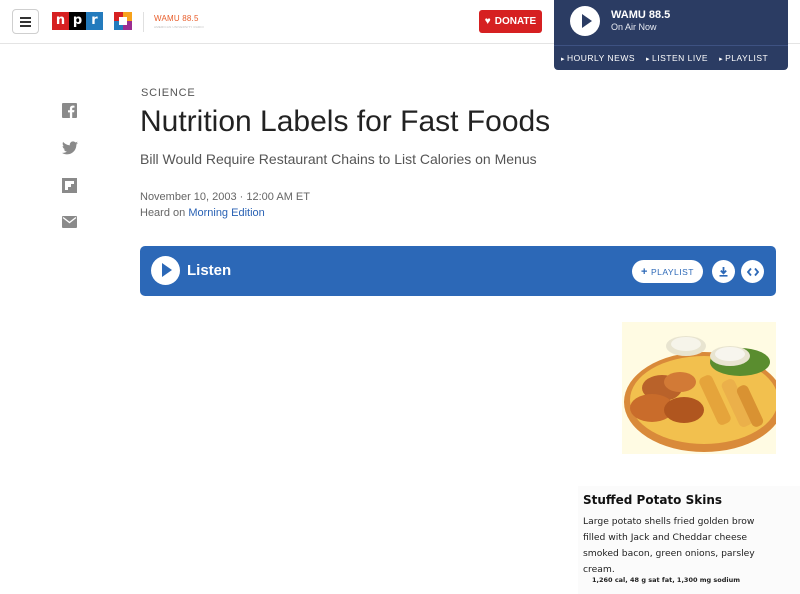 This screenshot has width=800, height=594. What do you see at coordinates (70, 110) in the screenshot?
I see `facebook-icon` at bounding box center [70, 110].